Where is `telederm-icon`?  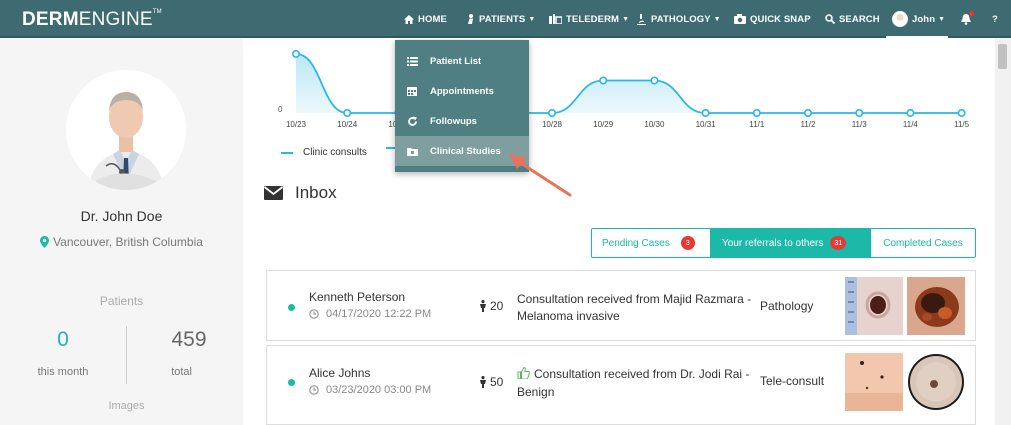 telederm-icon is located at coordinates (555, 19).